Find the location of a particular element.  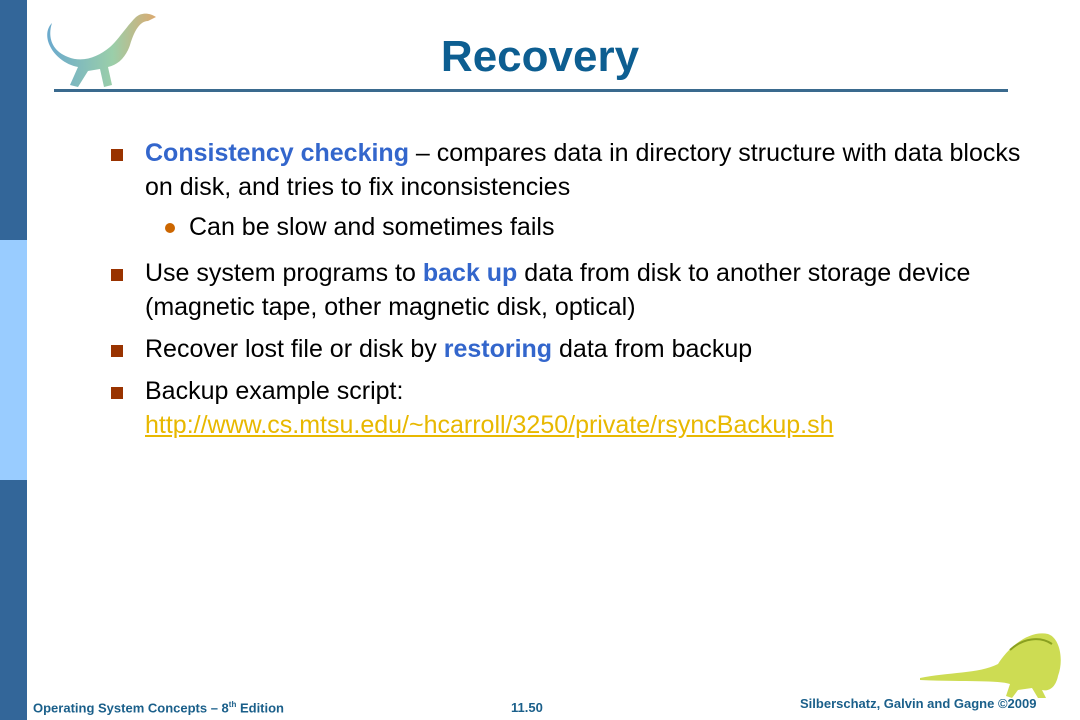

bullet-text: Backup example script: is located at coordinates (274, 391).